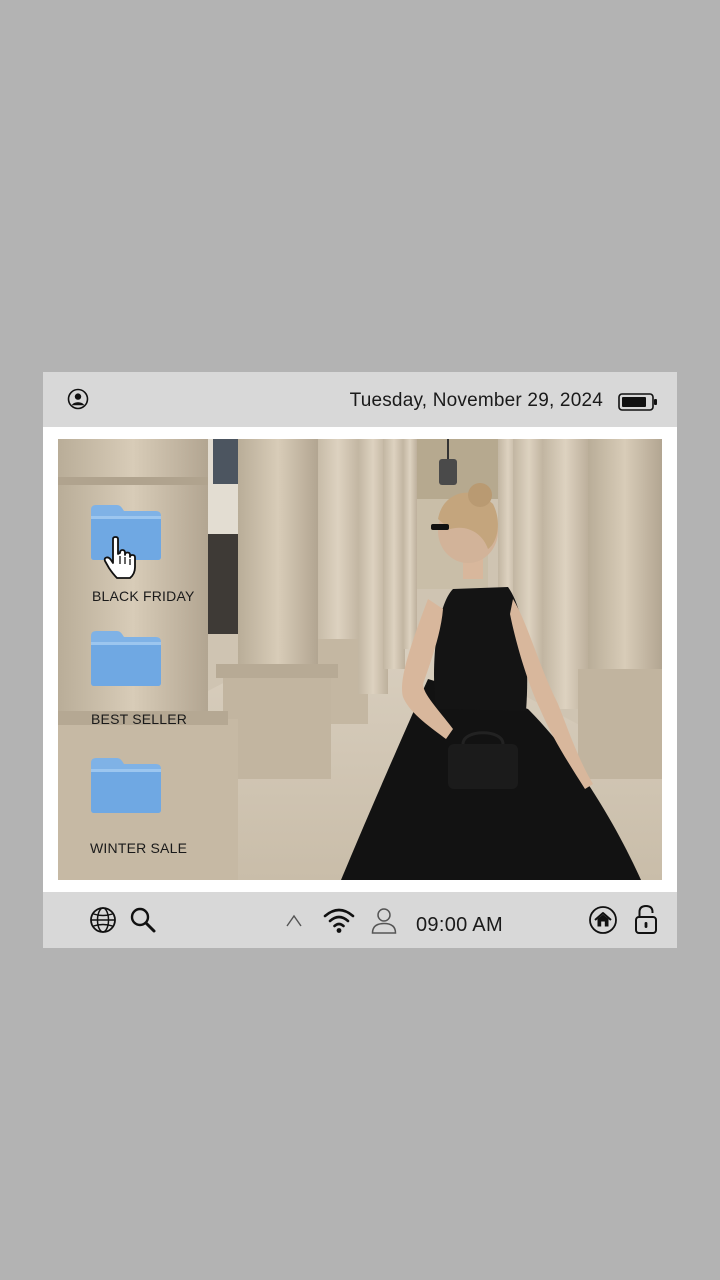 This screenshot has height=1280, width=720. What do you see at coordinates (294, 923) in the screenshot?
I see `chevron-up-icon` at bounding box center [294, 923].